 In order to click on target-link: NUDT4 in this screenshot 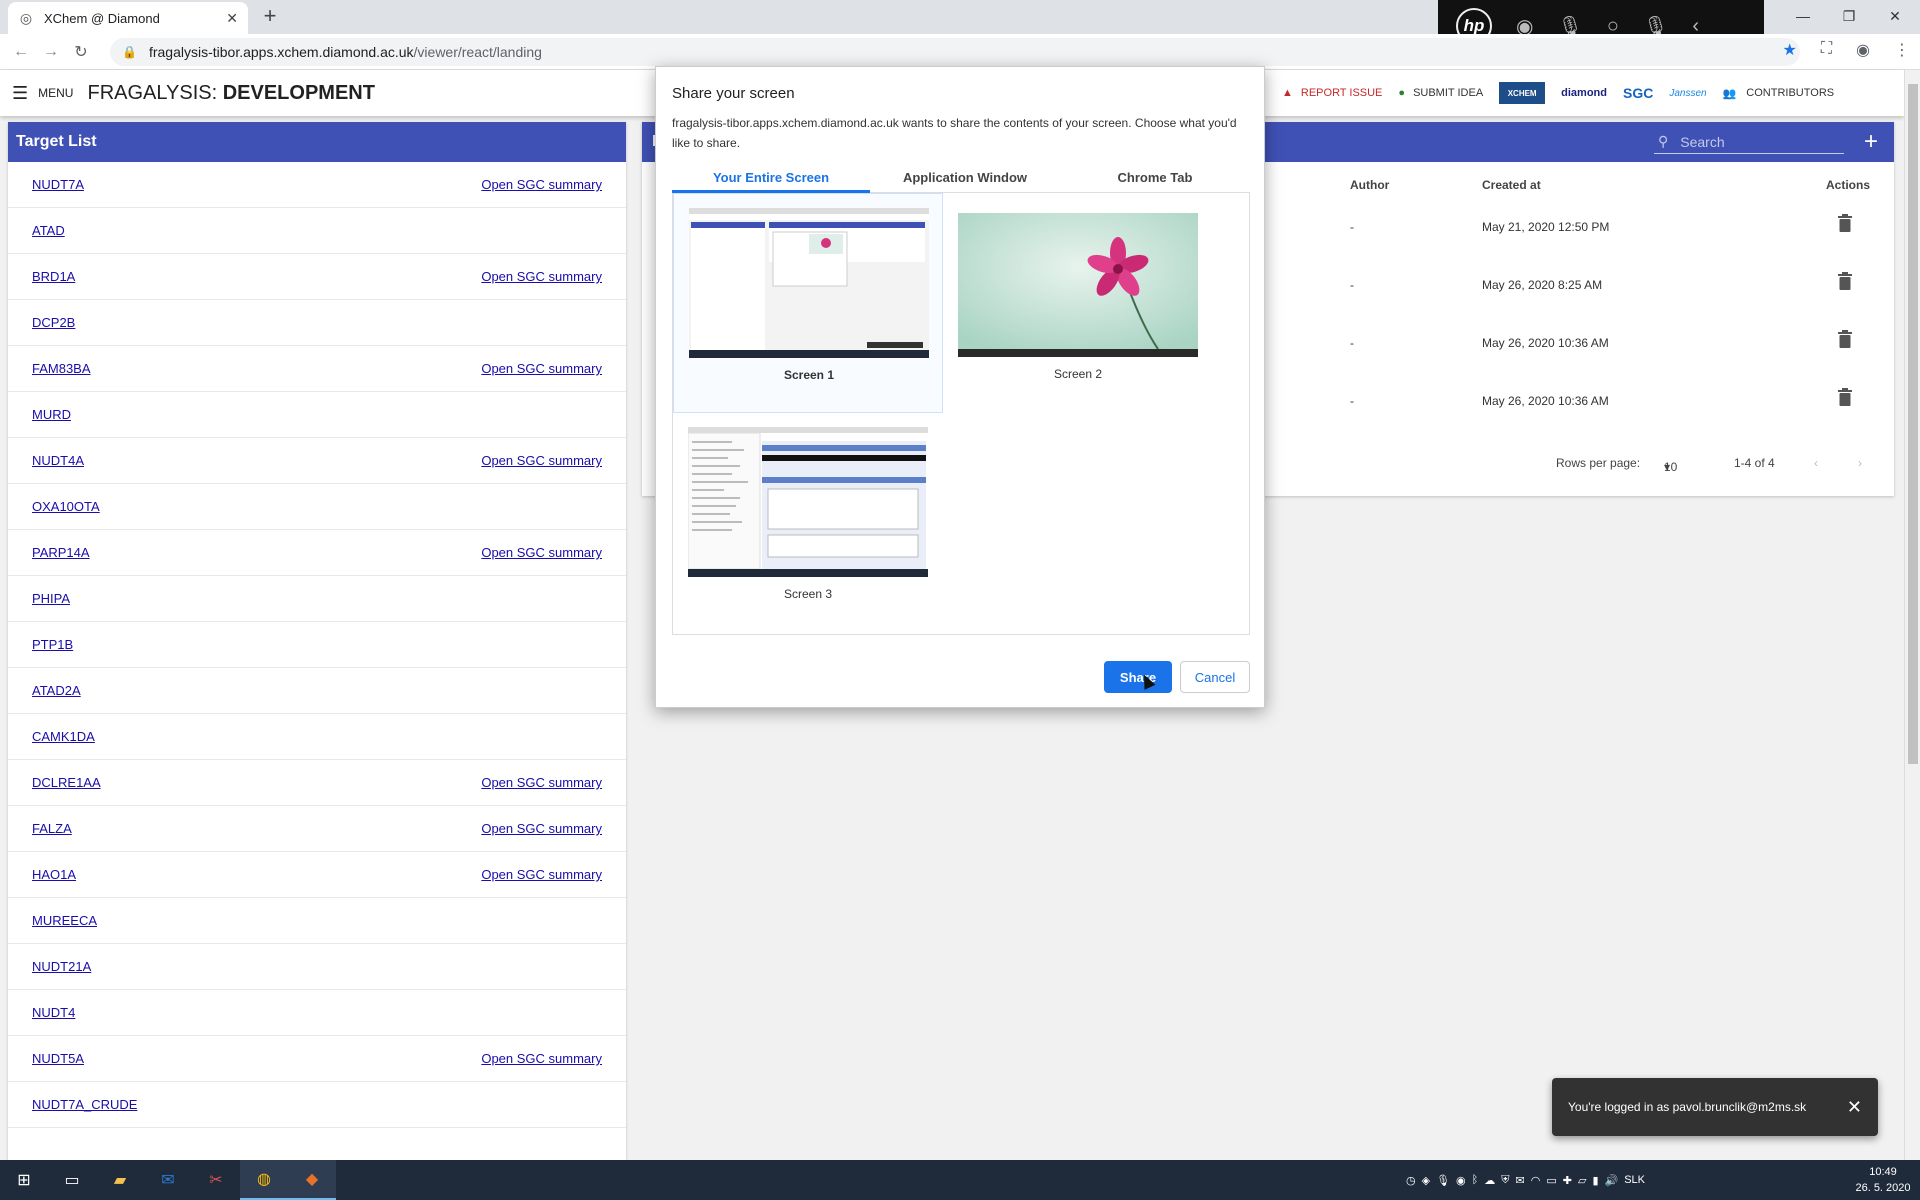, I will do `click(53, 1012)`.